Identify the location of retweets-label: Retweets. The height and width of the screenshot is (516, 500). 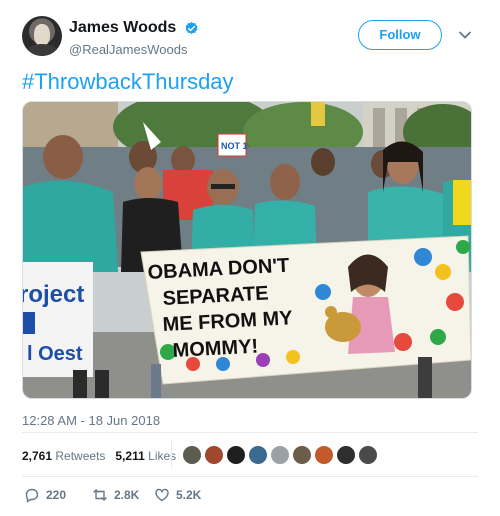
(80, 456).